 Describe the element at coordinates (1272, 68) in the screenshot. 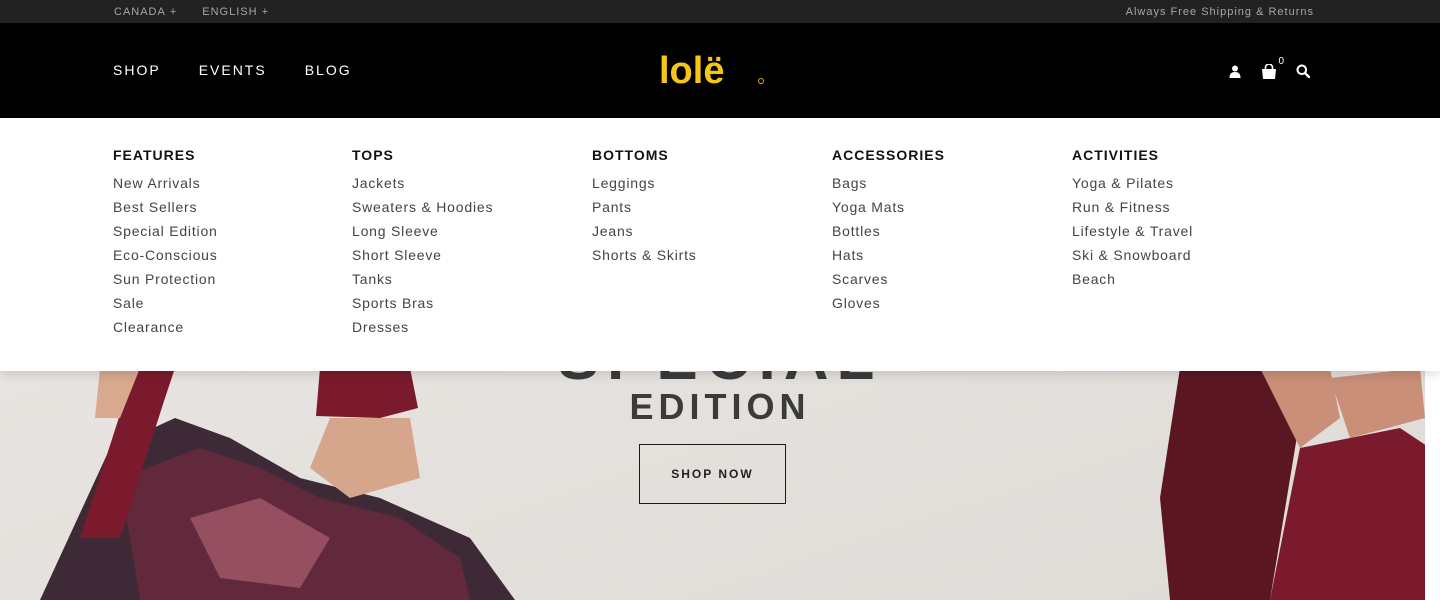

I see `shopping-bag-icon: 0` at that location.